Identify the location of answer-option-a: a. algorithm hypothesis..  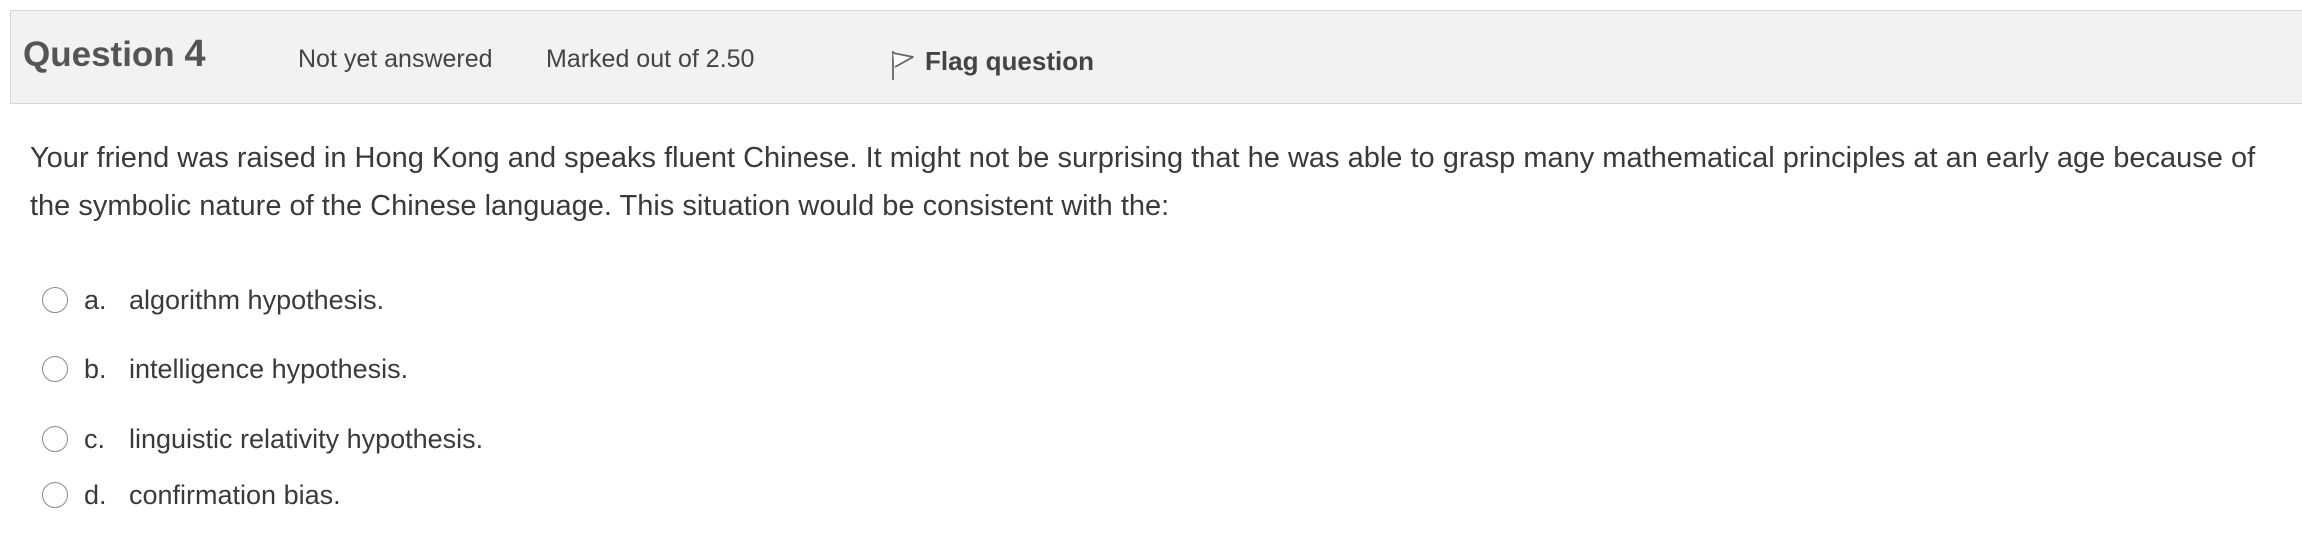
(213, 300).